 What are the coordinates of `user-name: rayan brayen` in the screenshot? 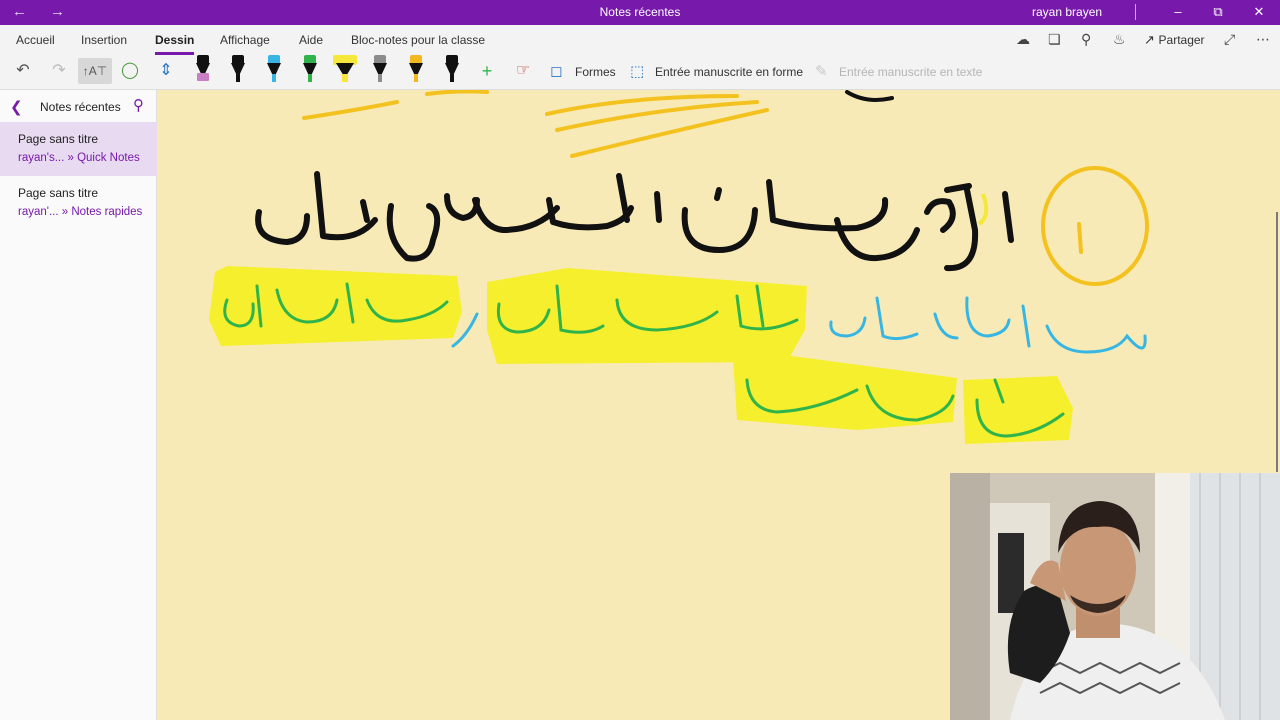 It's located at (1067, 12).